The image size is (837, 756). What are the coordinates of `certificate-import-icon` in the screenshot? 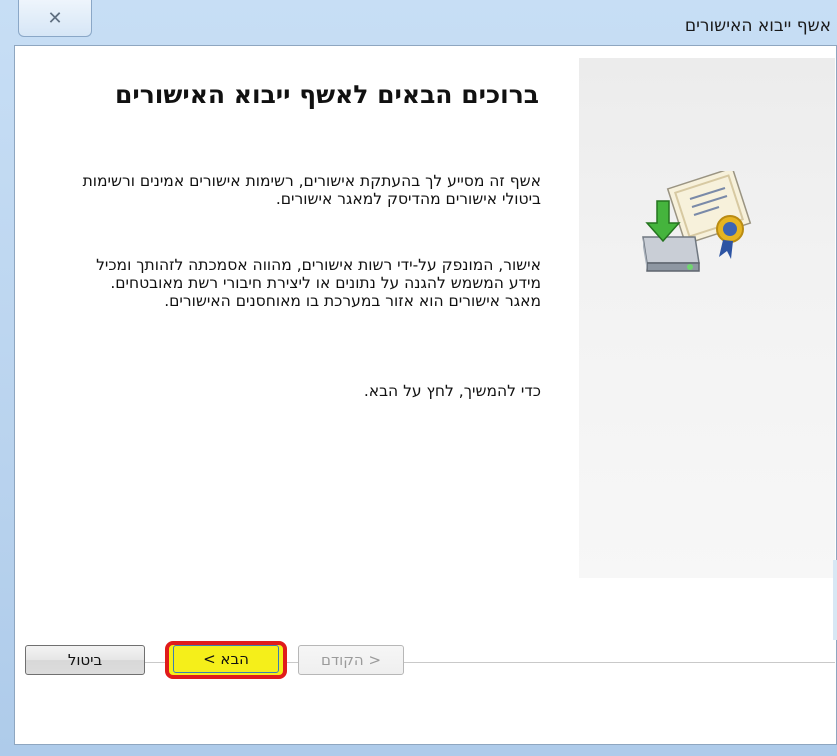 It's located at (697, 221).